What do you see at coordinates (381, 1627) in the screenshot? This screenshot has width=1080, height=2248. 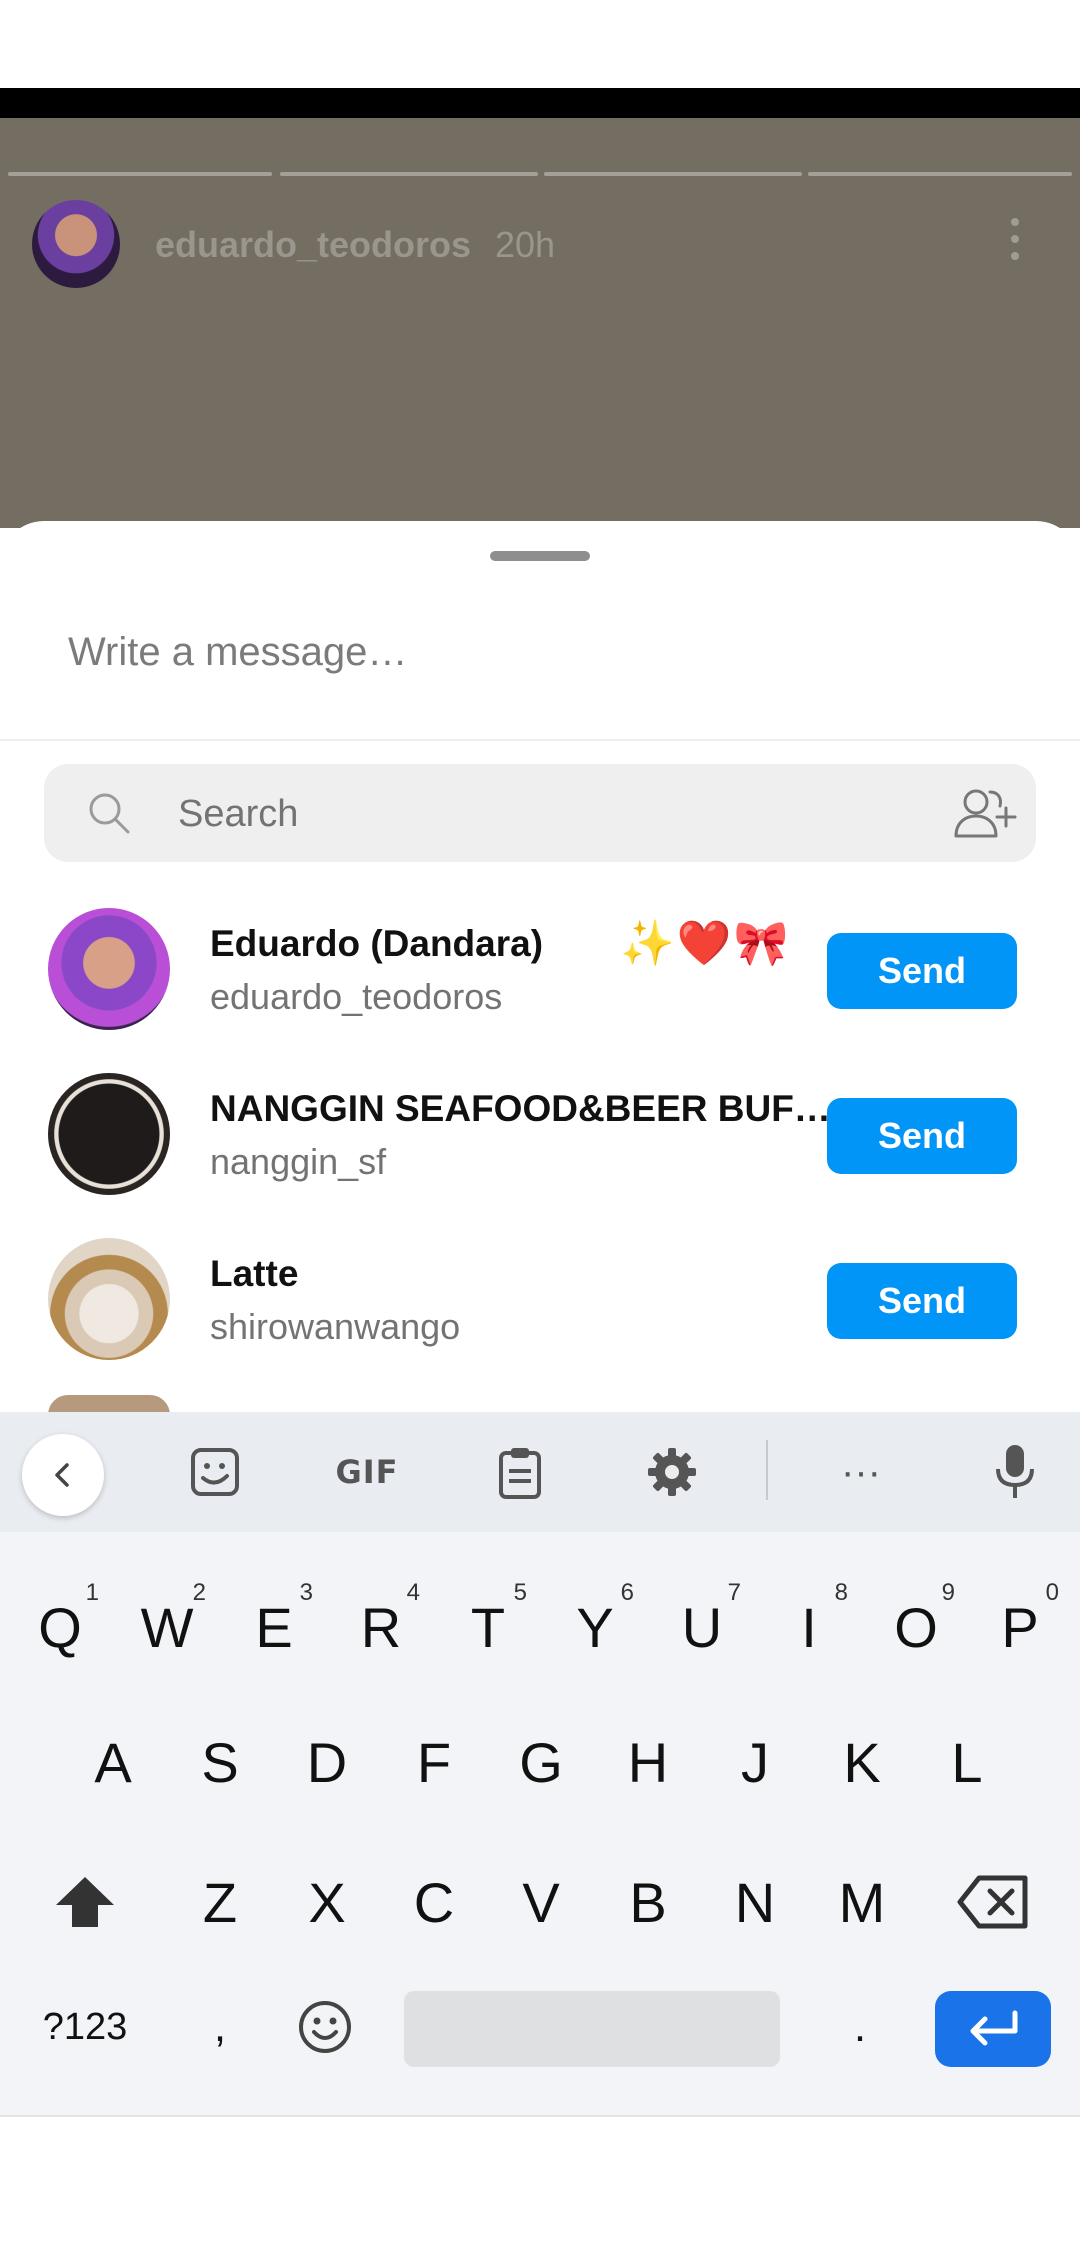 I see `key-r: R4` at bounding box center [381, 1627].